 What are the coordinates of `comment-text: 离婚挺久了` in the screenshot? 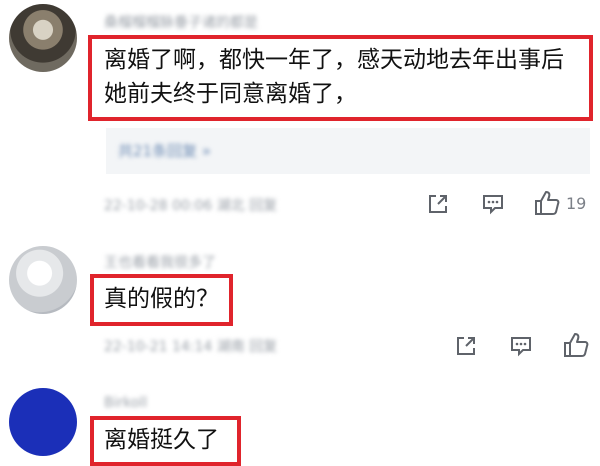 It's located at (161, 440).